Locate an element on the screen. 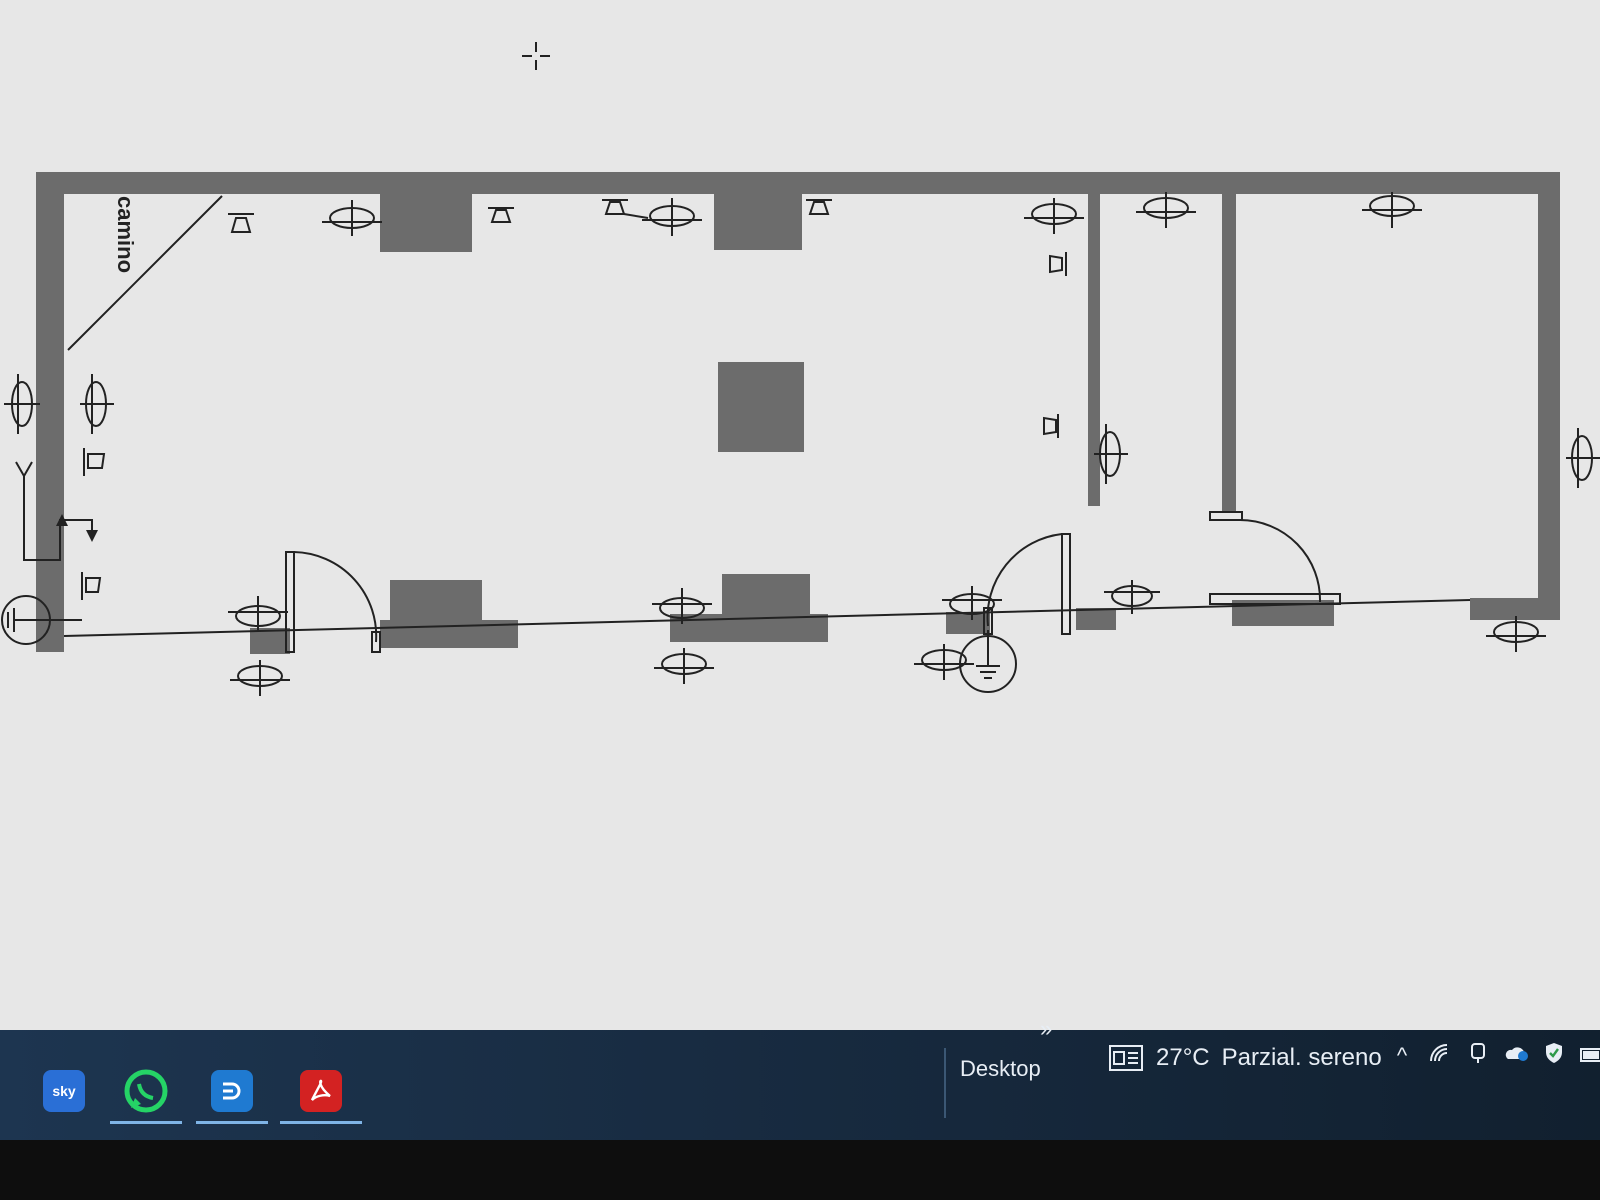  taskbar-app-acrobat is located at coordinates (321, 1091).